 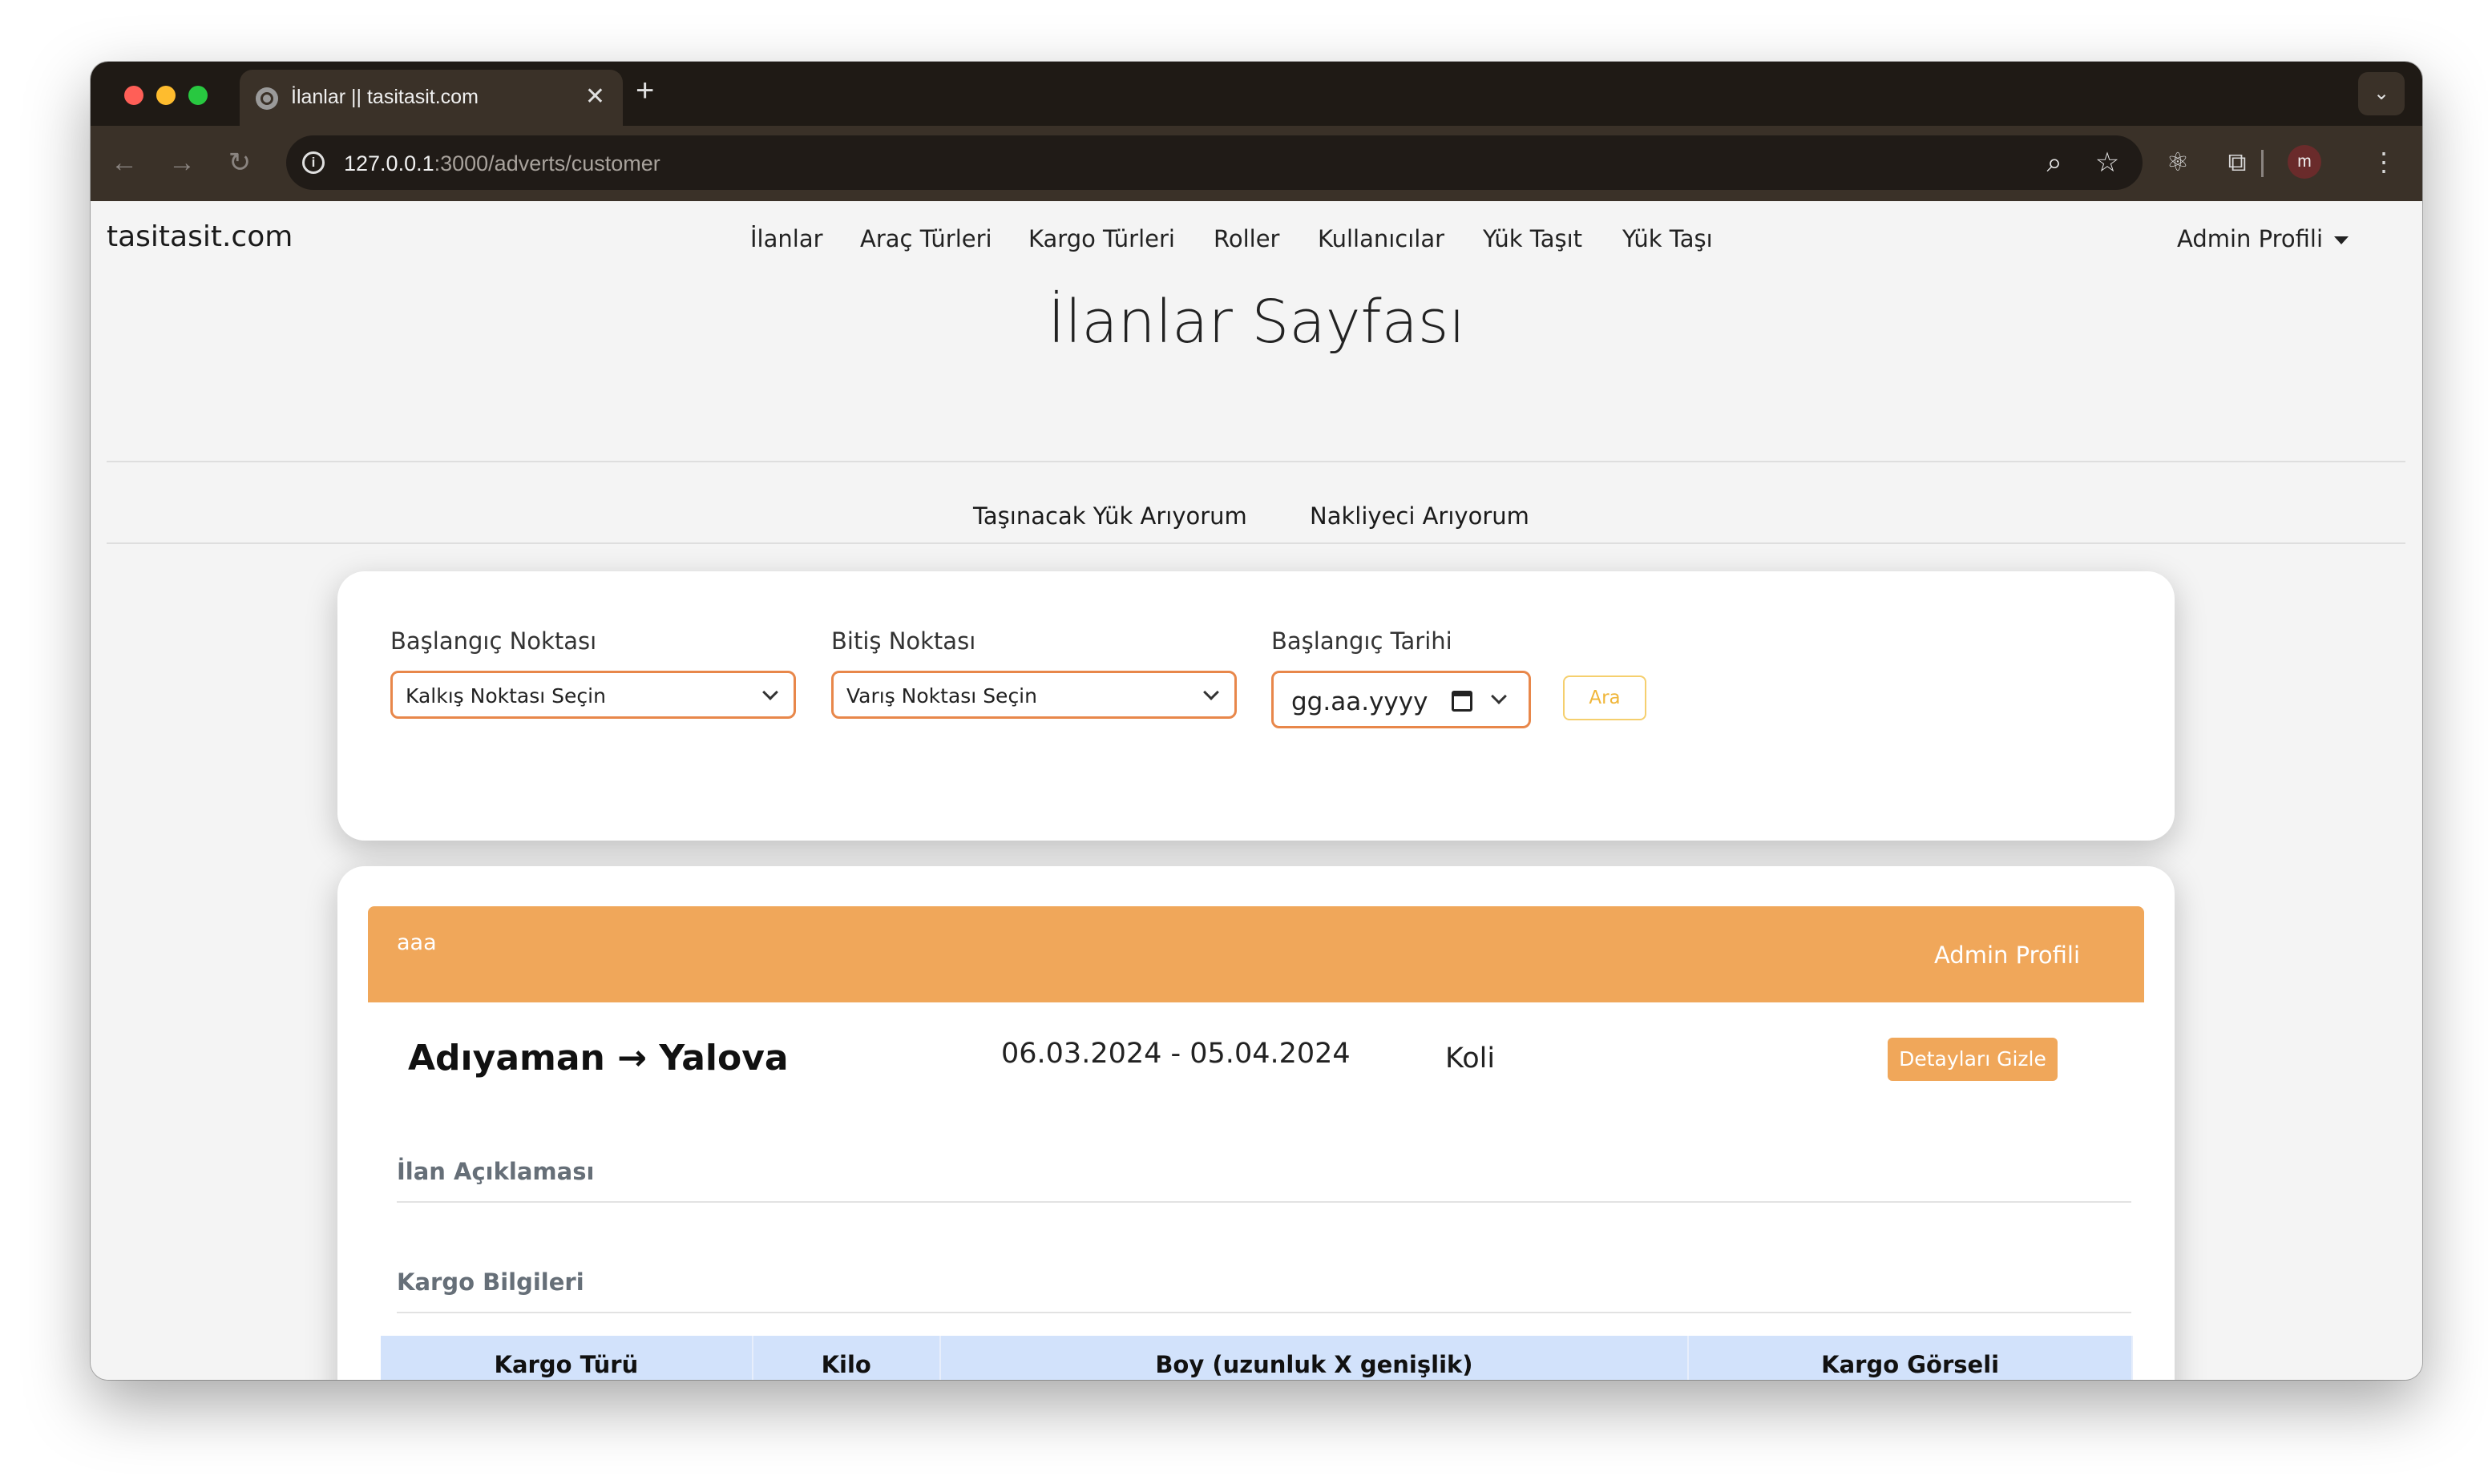 I want to click on browser-tab: İlanlar || tasitasit.com ✕, so click(x=431, y=98).